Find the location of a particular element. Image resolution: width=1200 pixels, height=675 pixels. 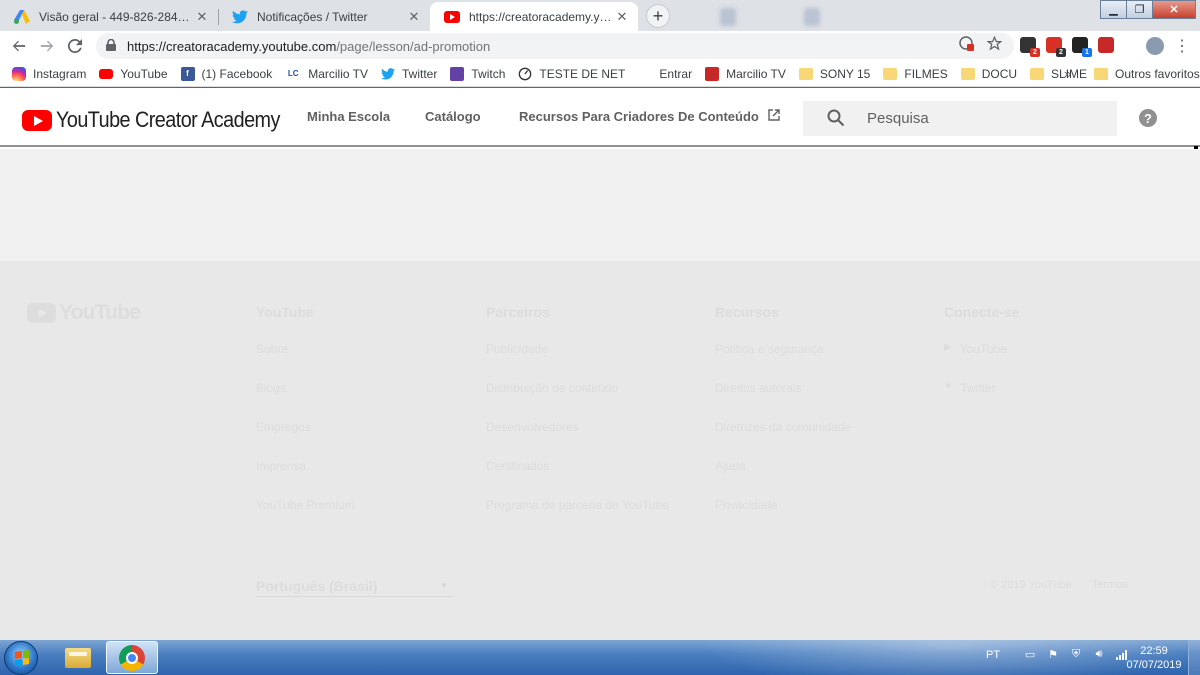

footer-link: Certificados is located at coordinates (577, 478).